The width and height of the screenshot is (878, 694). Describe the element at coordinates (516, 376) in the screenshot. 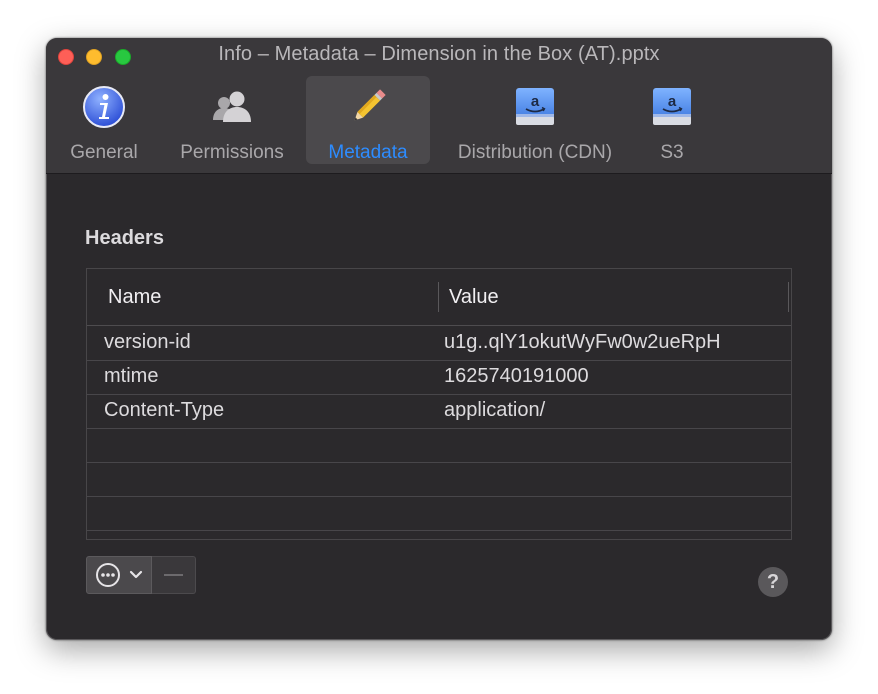

I see `header-value-cell: 1625740191000` at that location.